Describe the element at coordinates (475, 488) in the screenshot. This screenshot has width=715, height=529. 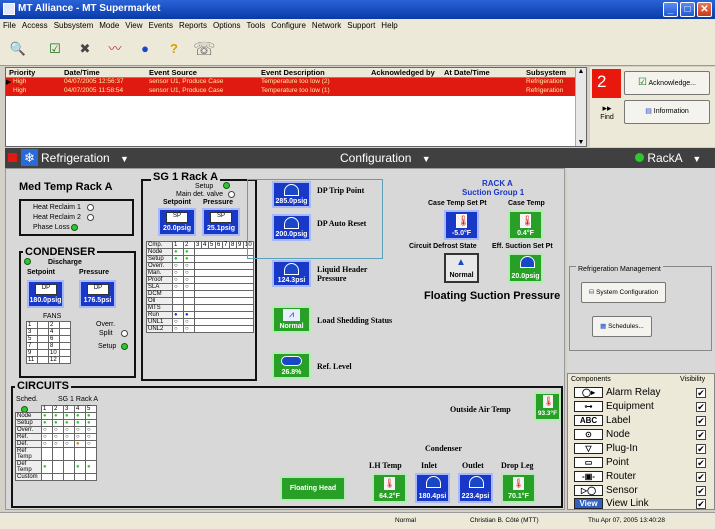
I see `outlet-pressure-button: 223.4psi` at that location.